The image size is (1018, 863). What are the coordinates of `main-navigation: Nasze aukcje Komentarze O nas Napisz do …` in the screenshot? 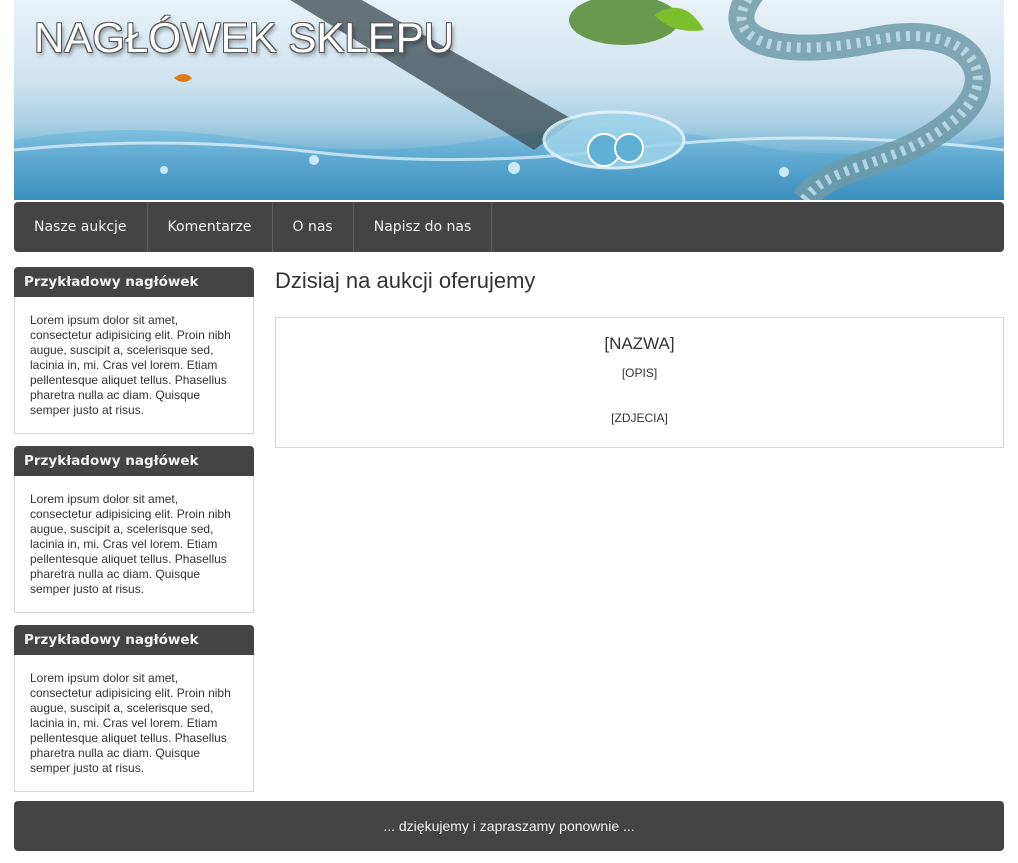 It's located at (509, 227).